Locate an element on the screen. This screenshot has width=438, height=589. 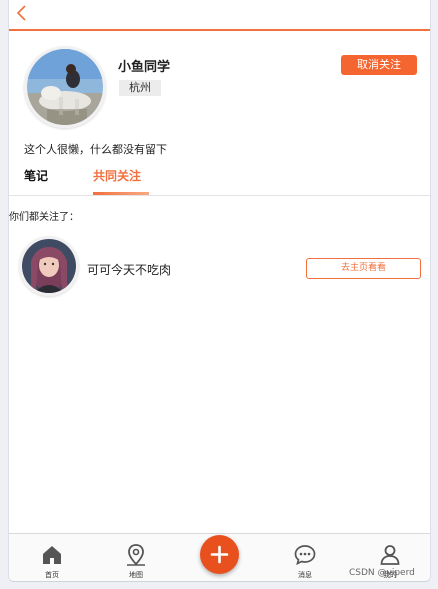
watermark: CSDN @viperd is located at coordinates (382, 573).